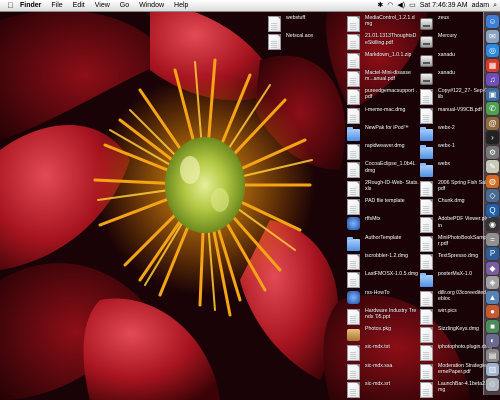  I want to click on application-icon, so click(353, 224).